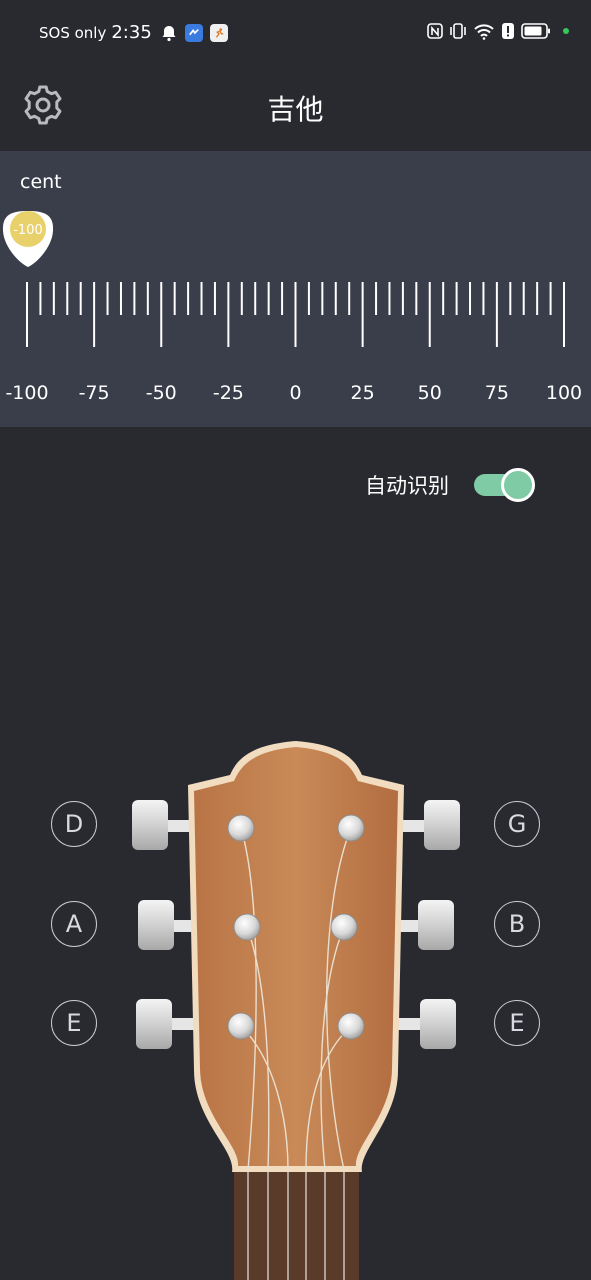  Describe the element at coordinates (28, 239) in the screenshot. I see `pick-indicator-icon` at that location.